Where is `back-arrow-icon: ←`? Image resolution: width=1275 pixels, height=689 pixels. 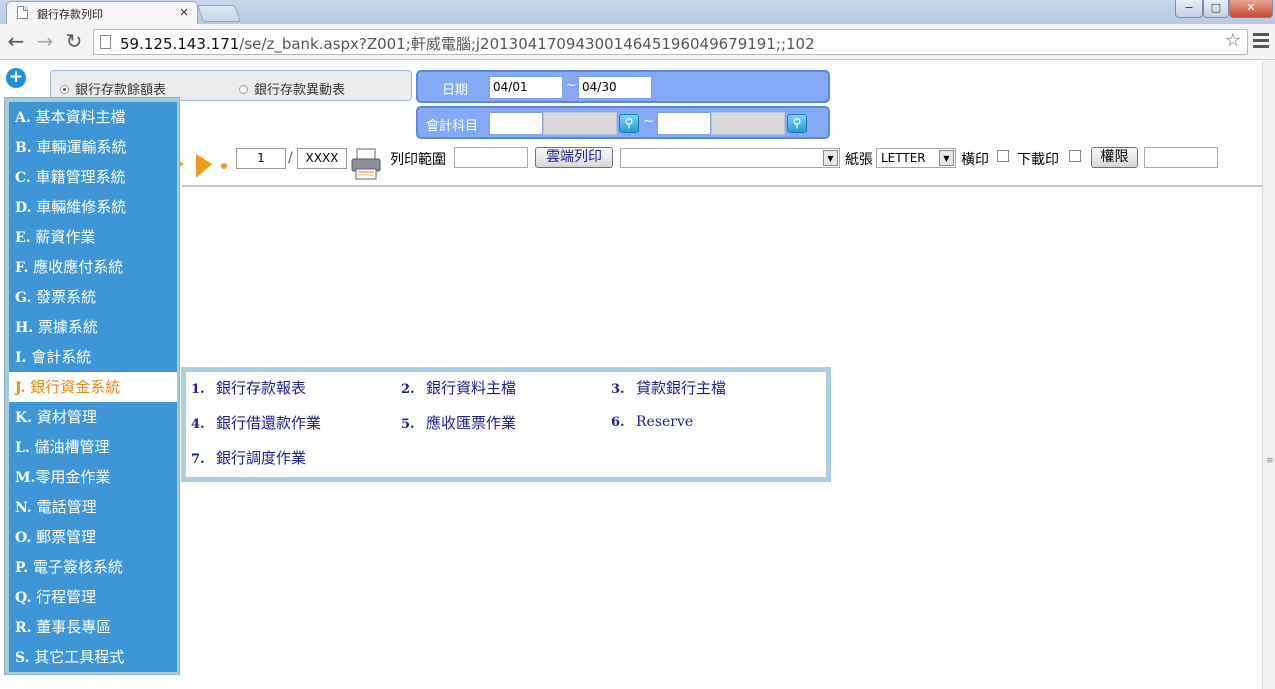 back-arrow-icon: ← is located at coordinates (16, 42).